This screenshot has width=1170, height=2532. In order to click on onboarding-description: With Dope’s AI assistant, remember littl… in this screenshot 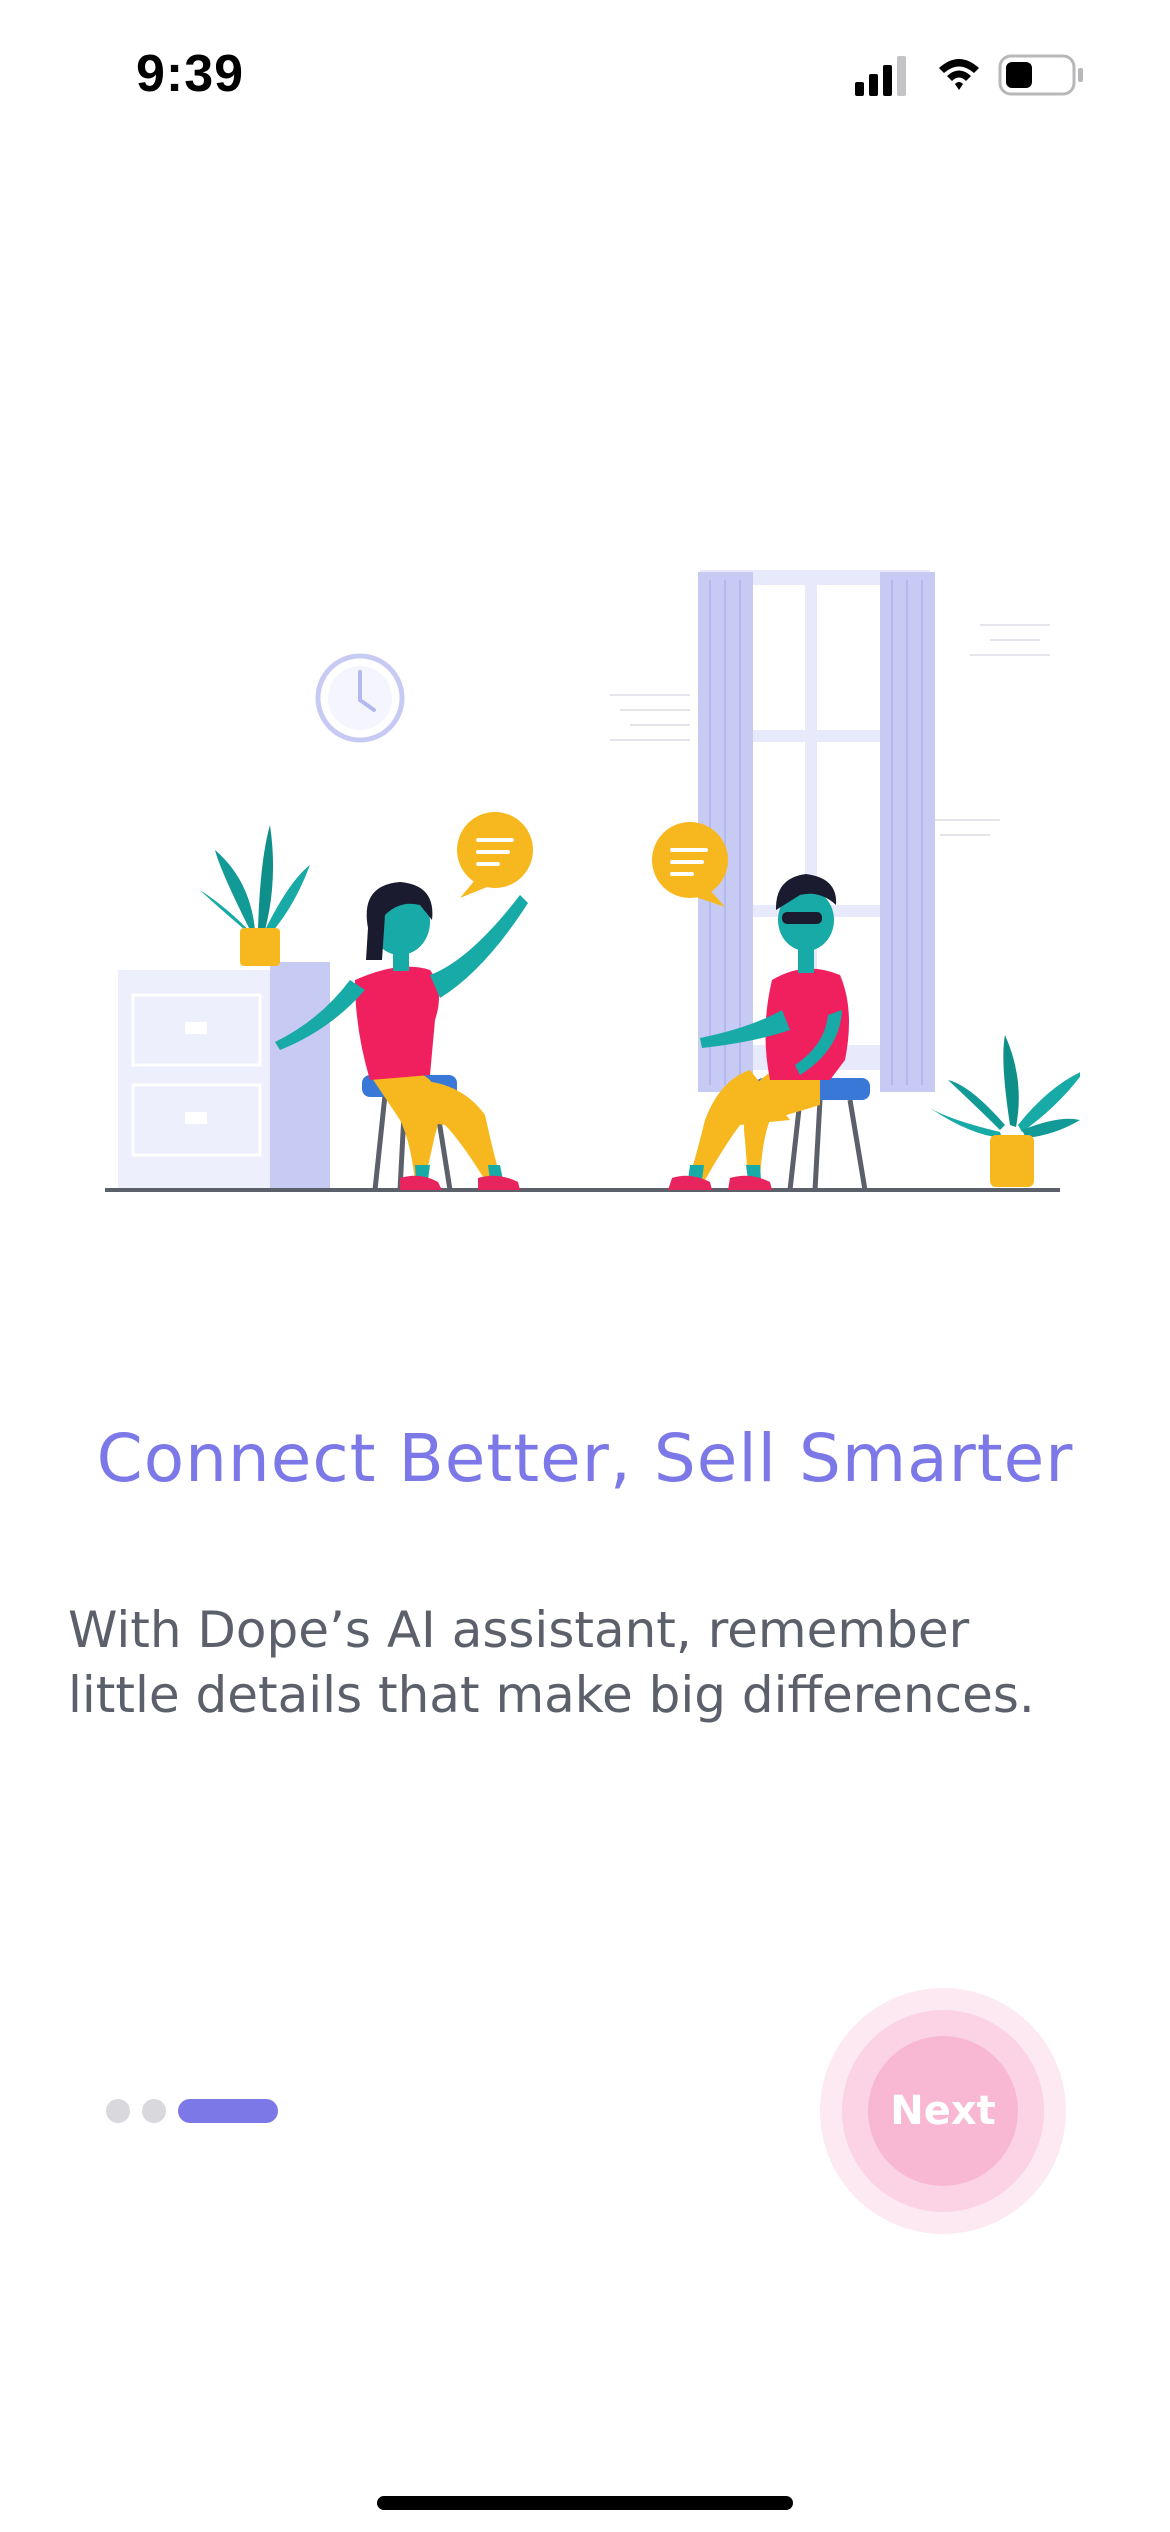, I will do `click(598, 1663)`.